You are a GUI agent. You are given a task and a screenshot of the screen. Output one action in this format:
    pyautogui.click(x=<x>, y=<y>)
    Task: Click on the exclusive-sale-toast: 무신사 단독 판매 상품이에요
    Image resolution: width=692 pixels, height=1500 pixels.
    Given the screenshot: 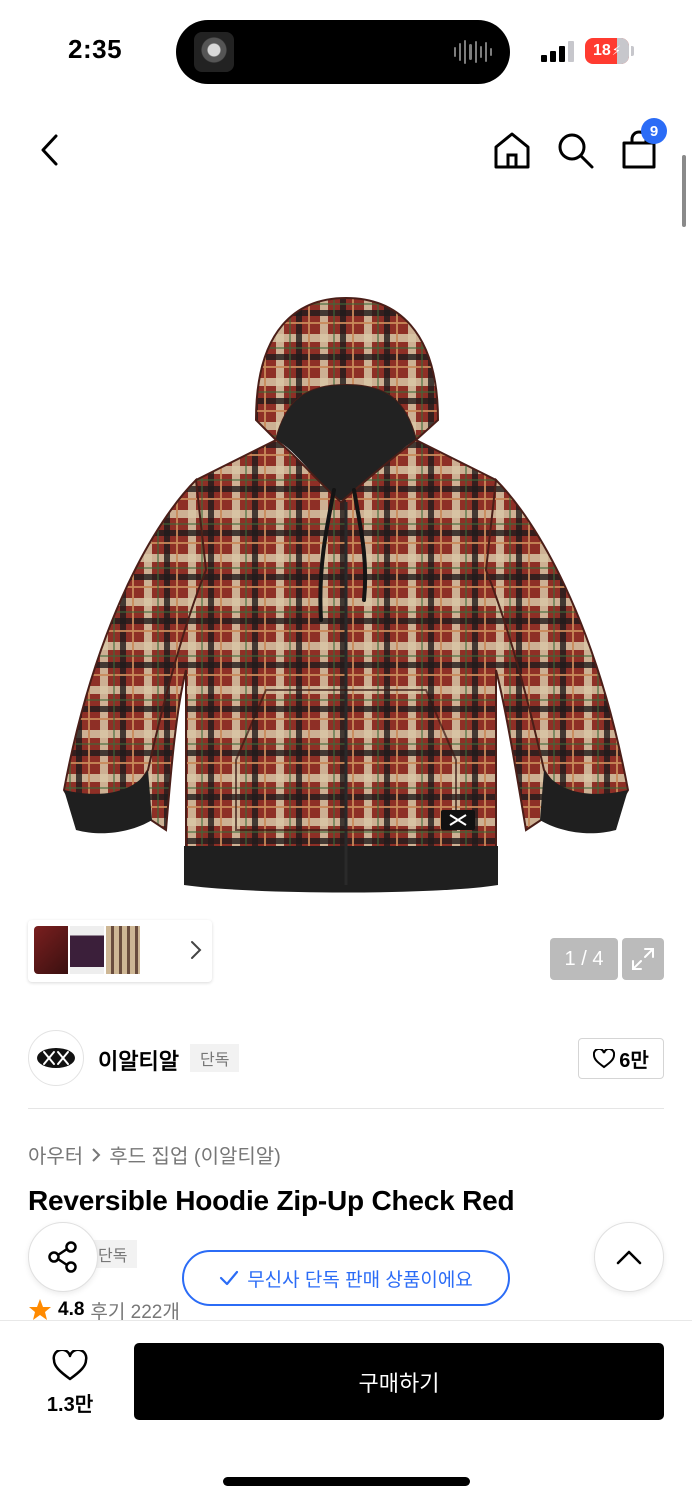 What is the action you would take?
    pyautogui.click(x=346, y=1278)
    